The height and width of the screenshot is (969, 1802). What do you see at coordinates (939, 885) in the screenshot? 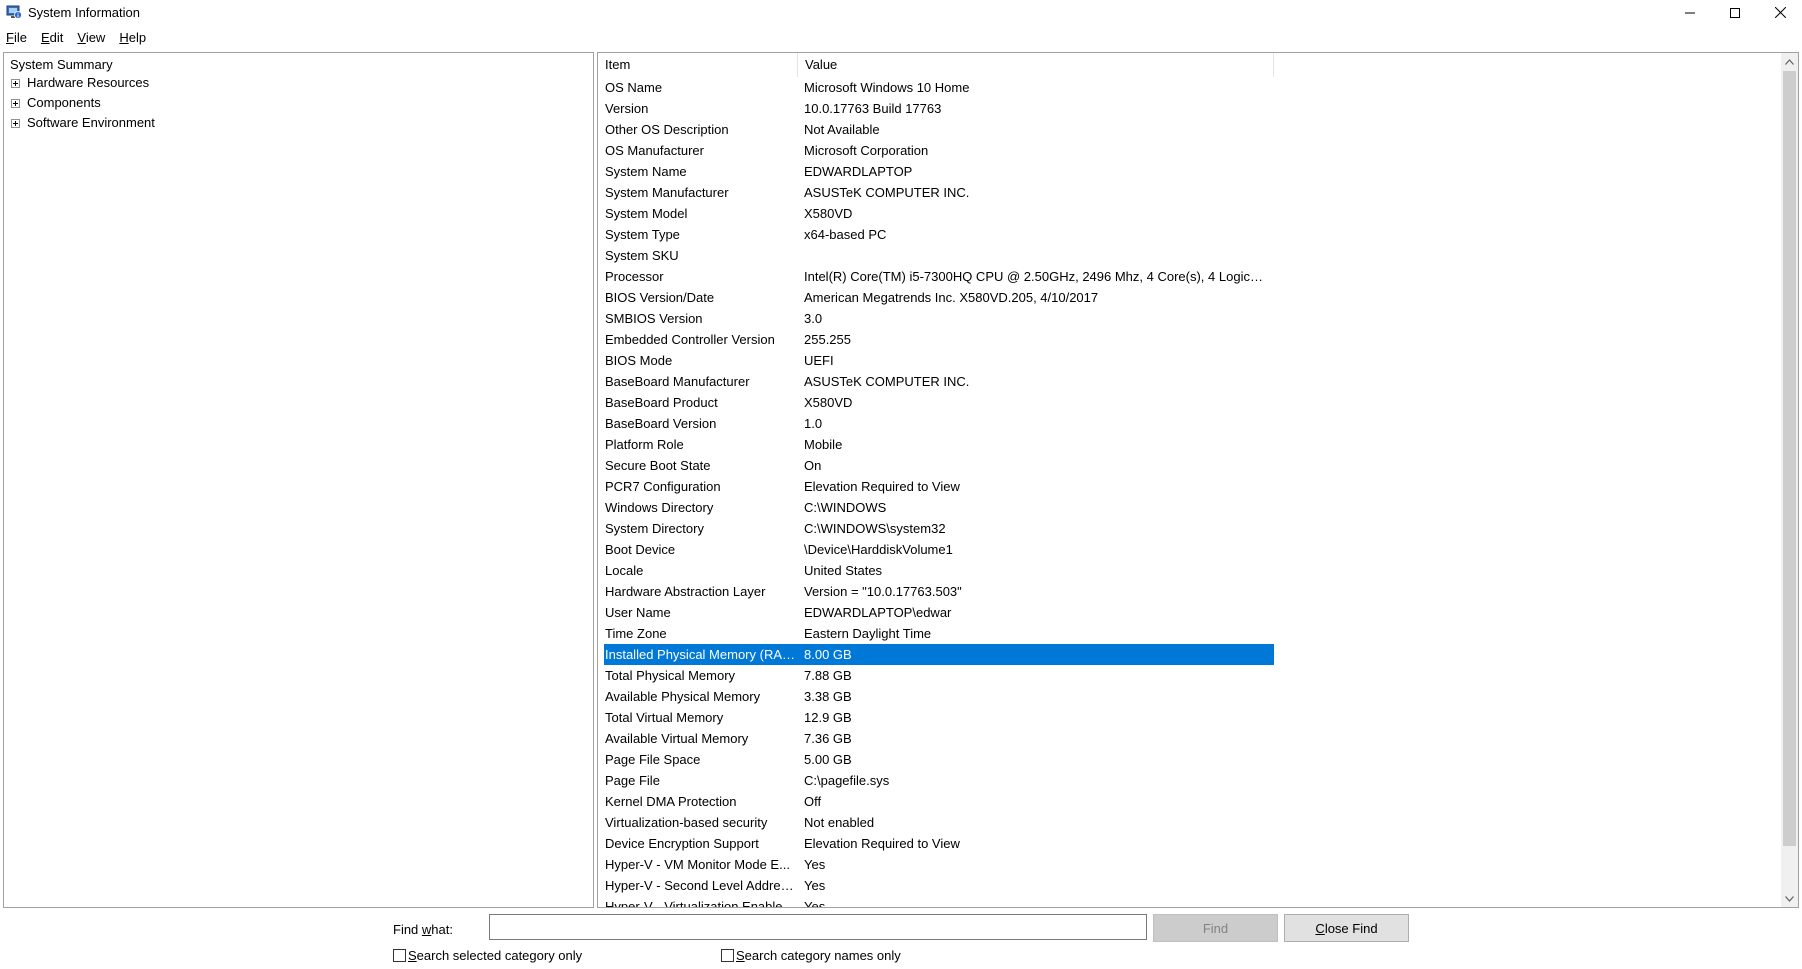
I see `table-row: Hyper-V - Second Level Addres... Yes` at bounding box center [939, 885].